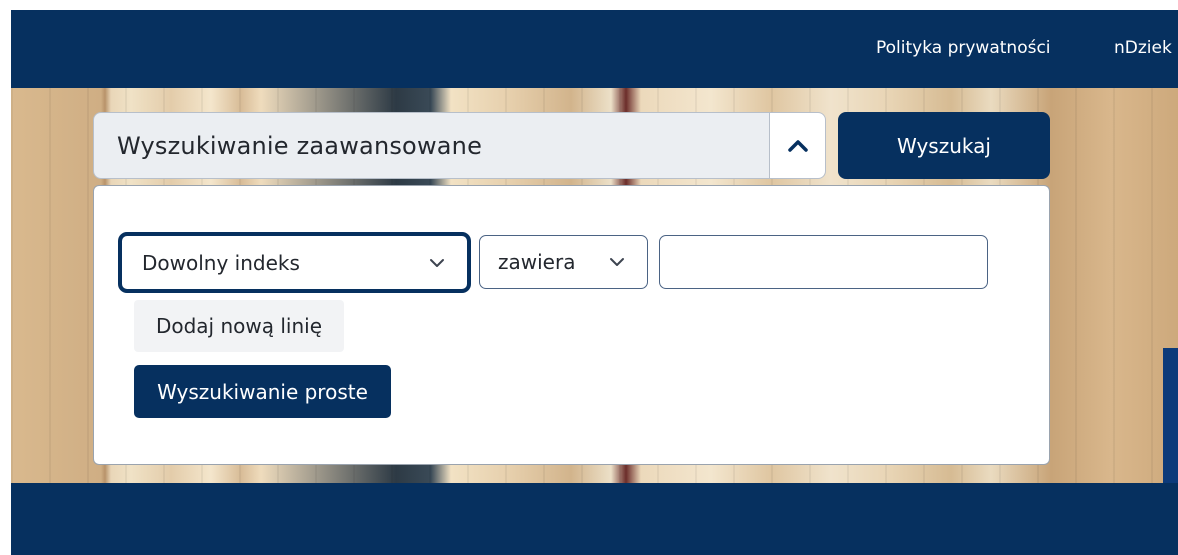 The height and width of the screenshot is (555, 1178). Describe the element at coordinates (1170, 415) in the screenshot. I see `book-spine-blue` at that location.